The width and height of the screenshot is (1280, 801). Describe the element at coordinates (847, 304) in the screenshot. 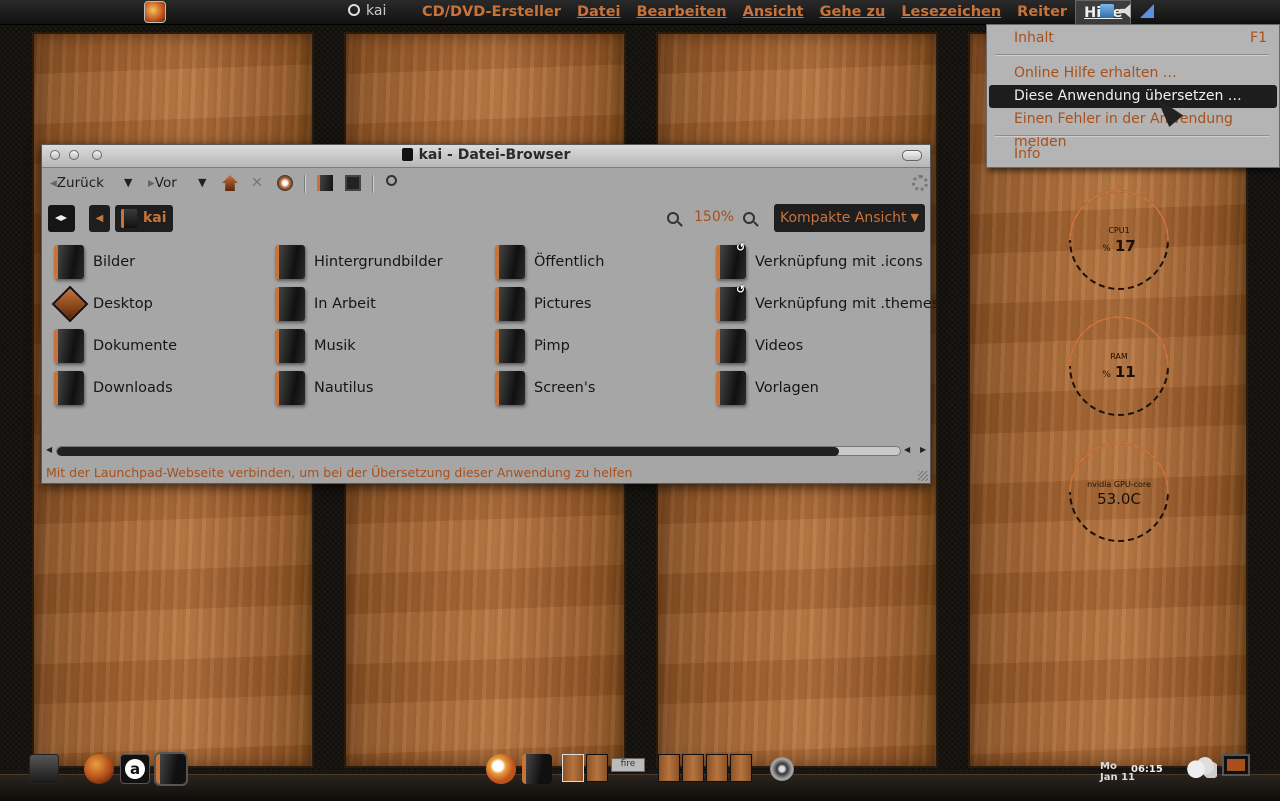

I see `file-name: Verknüpfung mit .themes` at that location.